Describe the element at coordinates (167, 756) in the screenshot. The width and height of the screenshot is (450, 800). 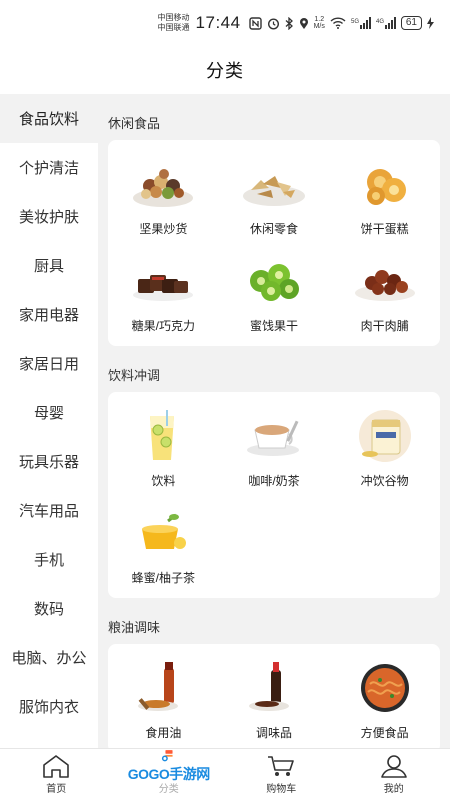
I see `category-icon` at that location.